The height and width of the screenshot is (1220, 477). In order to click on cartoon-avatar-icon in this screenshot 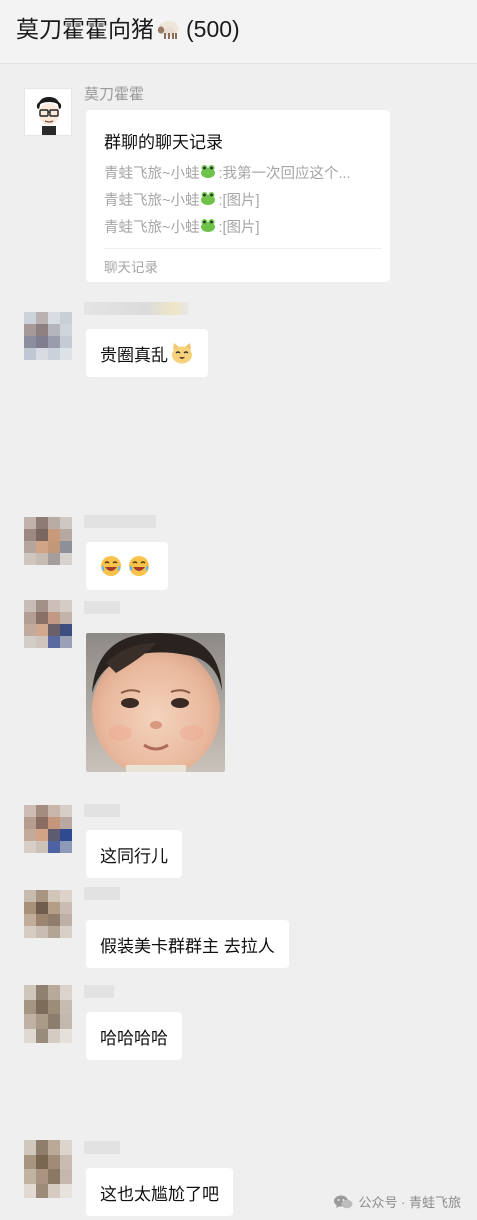, I will do `click(48, 112)`.